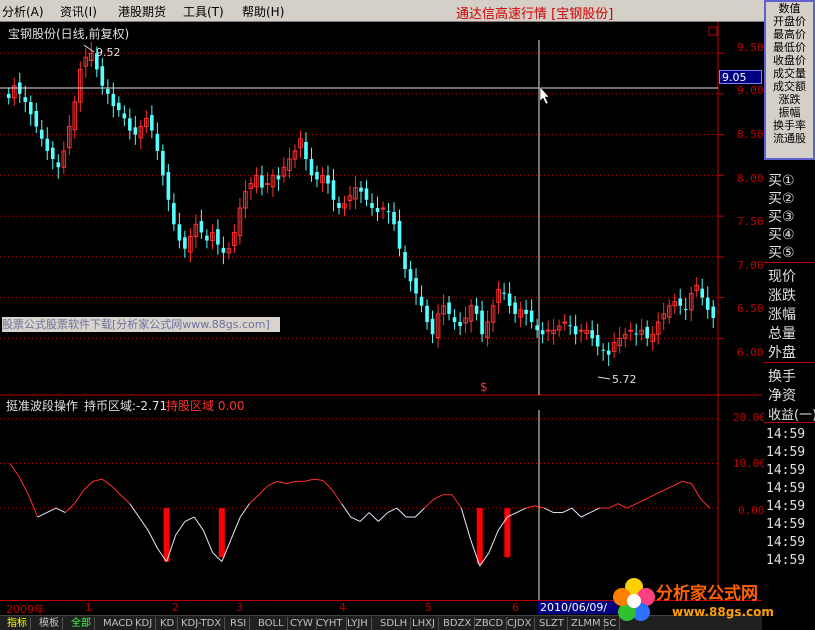 The width and height of the screenshot is (815, 630). What do you see at coordinates (789, 47) in the screenshot?
I see `quote-menu-item: 最低价` at bounding box center [789, 47].